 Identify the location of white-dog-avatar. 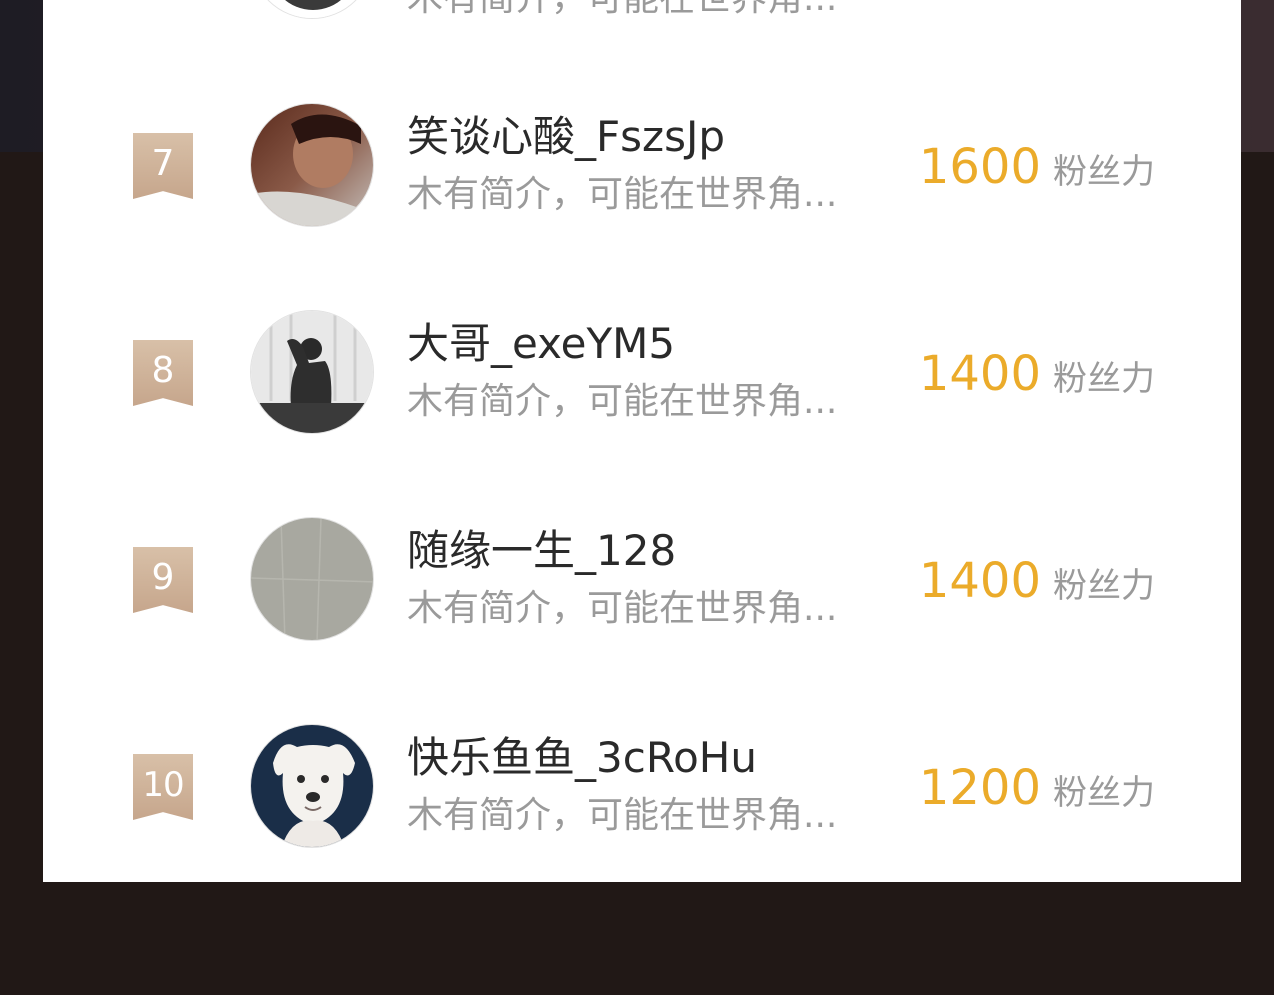
(312, 786).